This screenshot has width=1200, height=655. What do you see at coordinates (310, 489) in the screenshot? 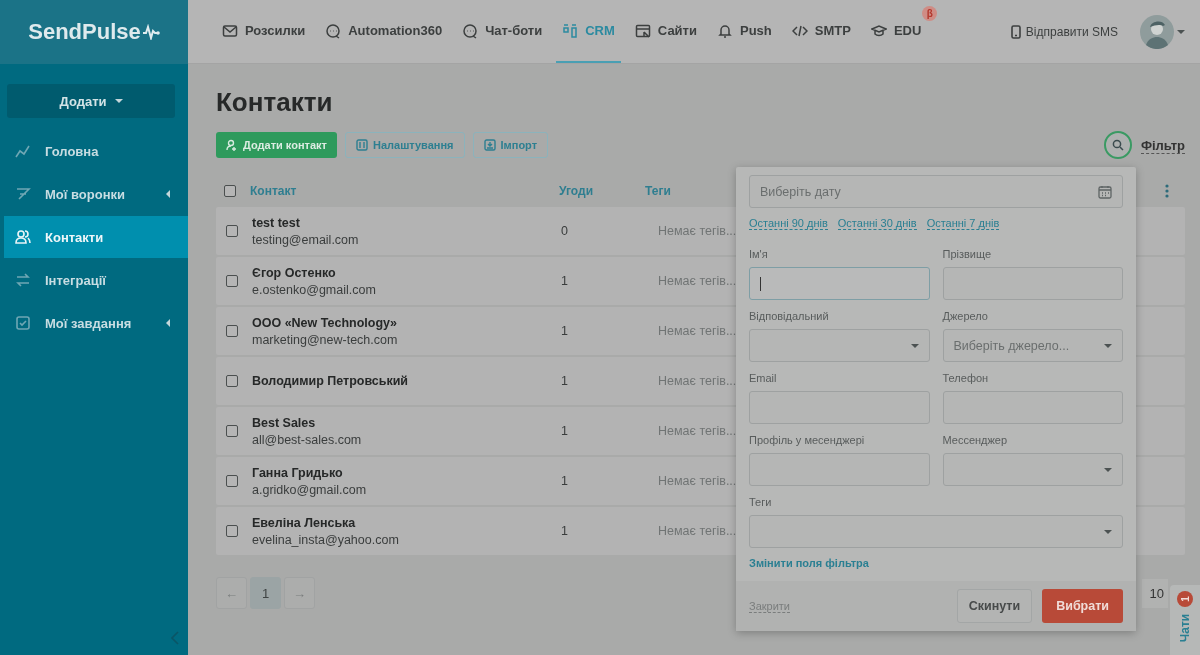
I see `contact-email: a.gridko@gmail.com` at bounding box center [310, 489].